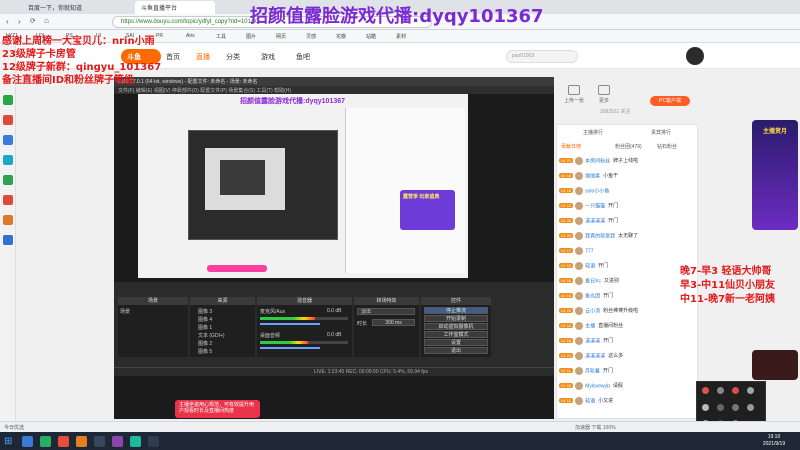 The height and width of the screenshot is (450, 800). I want to click on chat-username: Mylovewyb, so click(597, 386).